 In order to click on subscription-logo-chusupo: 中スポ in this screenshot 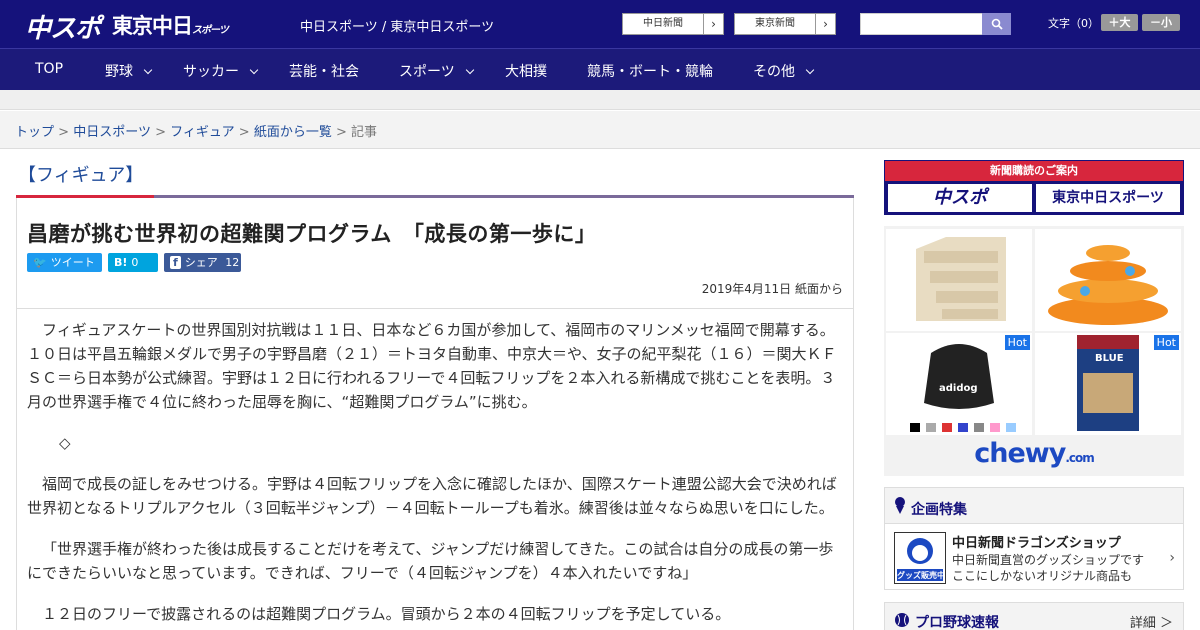, I will do `click(960, 198)`.